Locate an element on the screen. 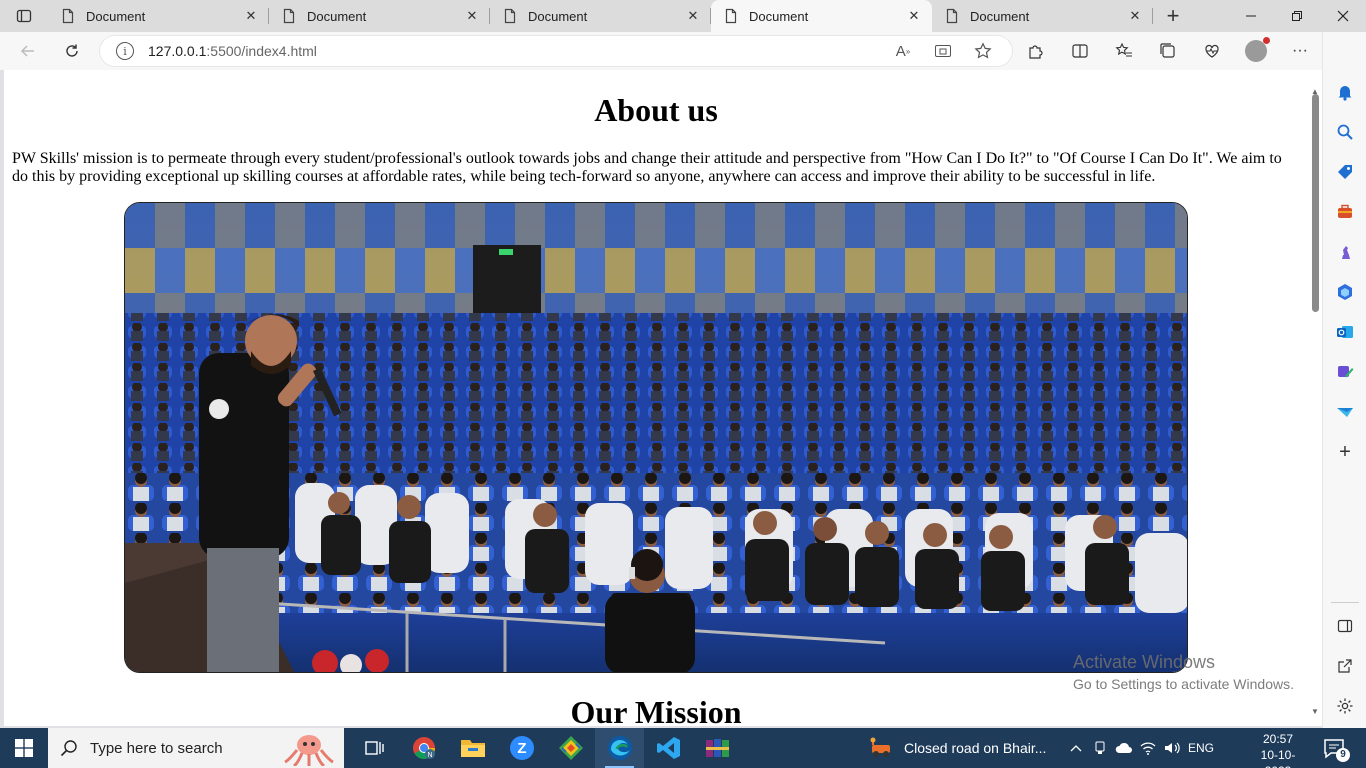  taskbar-file-explorer is located at coordinates (472, 748).